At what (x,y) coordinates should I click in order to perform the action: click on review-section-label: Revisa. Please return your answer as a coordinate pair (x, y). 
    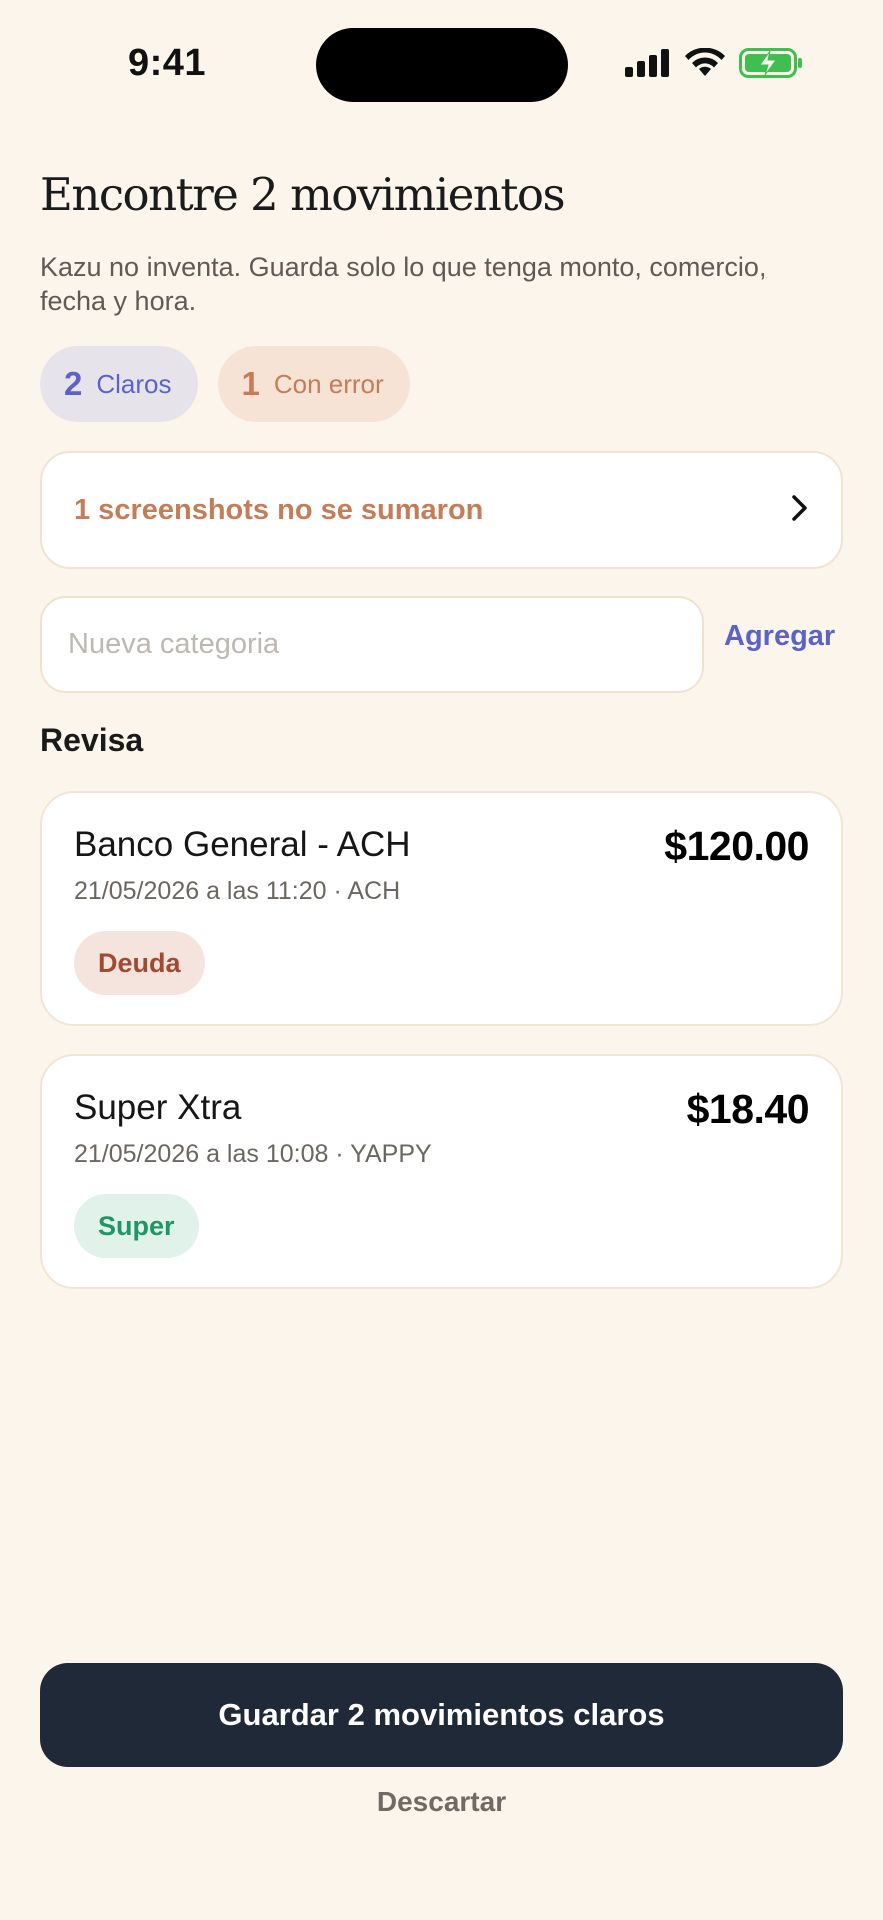
    Looking at the image, I should click on (92, 740).